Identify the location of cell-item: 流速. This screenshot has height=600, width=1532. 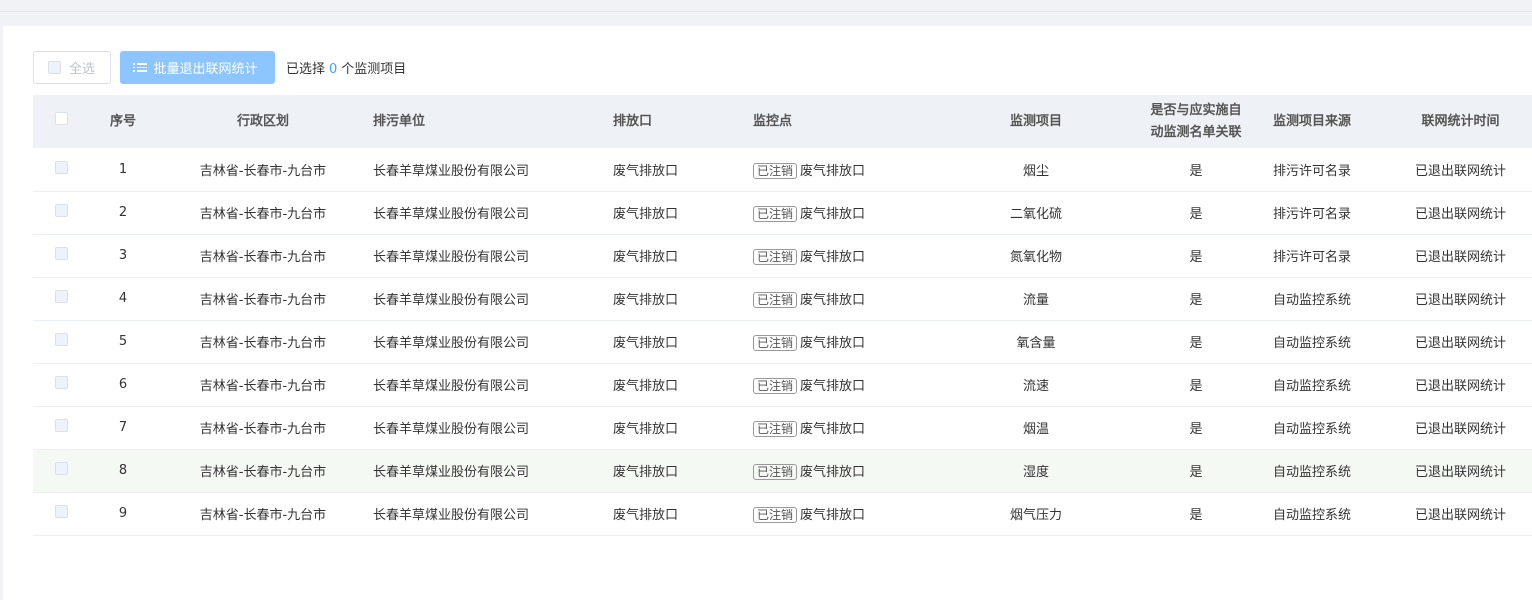
(1036, 385).